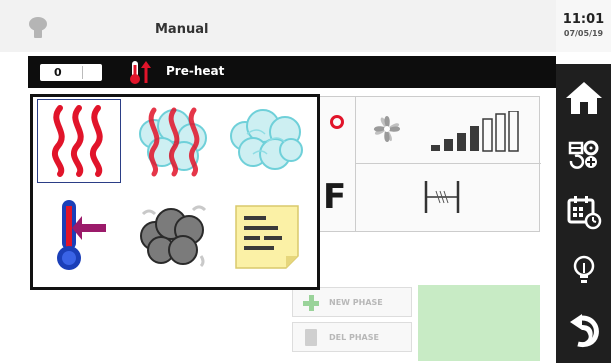 Image resolution: width=611 pixels, height=363 pixels. Describe the element at coordinates (195, 71) in the screenshot. I see `phase-label: Pre-heat` at that location.